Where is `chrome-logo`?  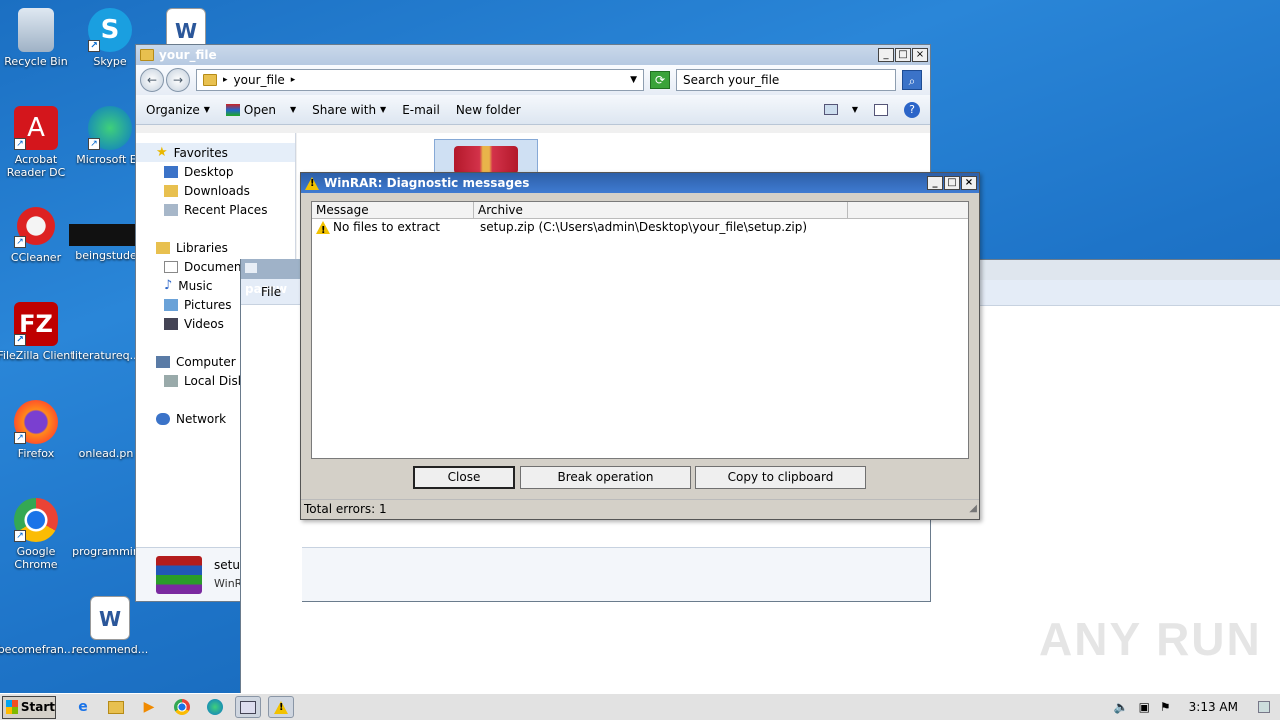
chrome-logo is located at coordinates (182, 707).